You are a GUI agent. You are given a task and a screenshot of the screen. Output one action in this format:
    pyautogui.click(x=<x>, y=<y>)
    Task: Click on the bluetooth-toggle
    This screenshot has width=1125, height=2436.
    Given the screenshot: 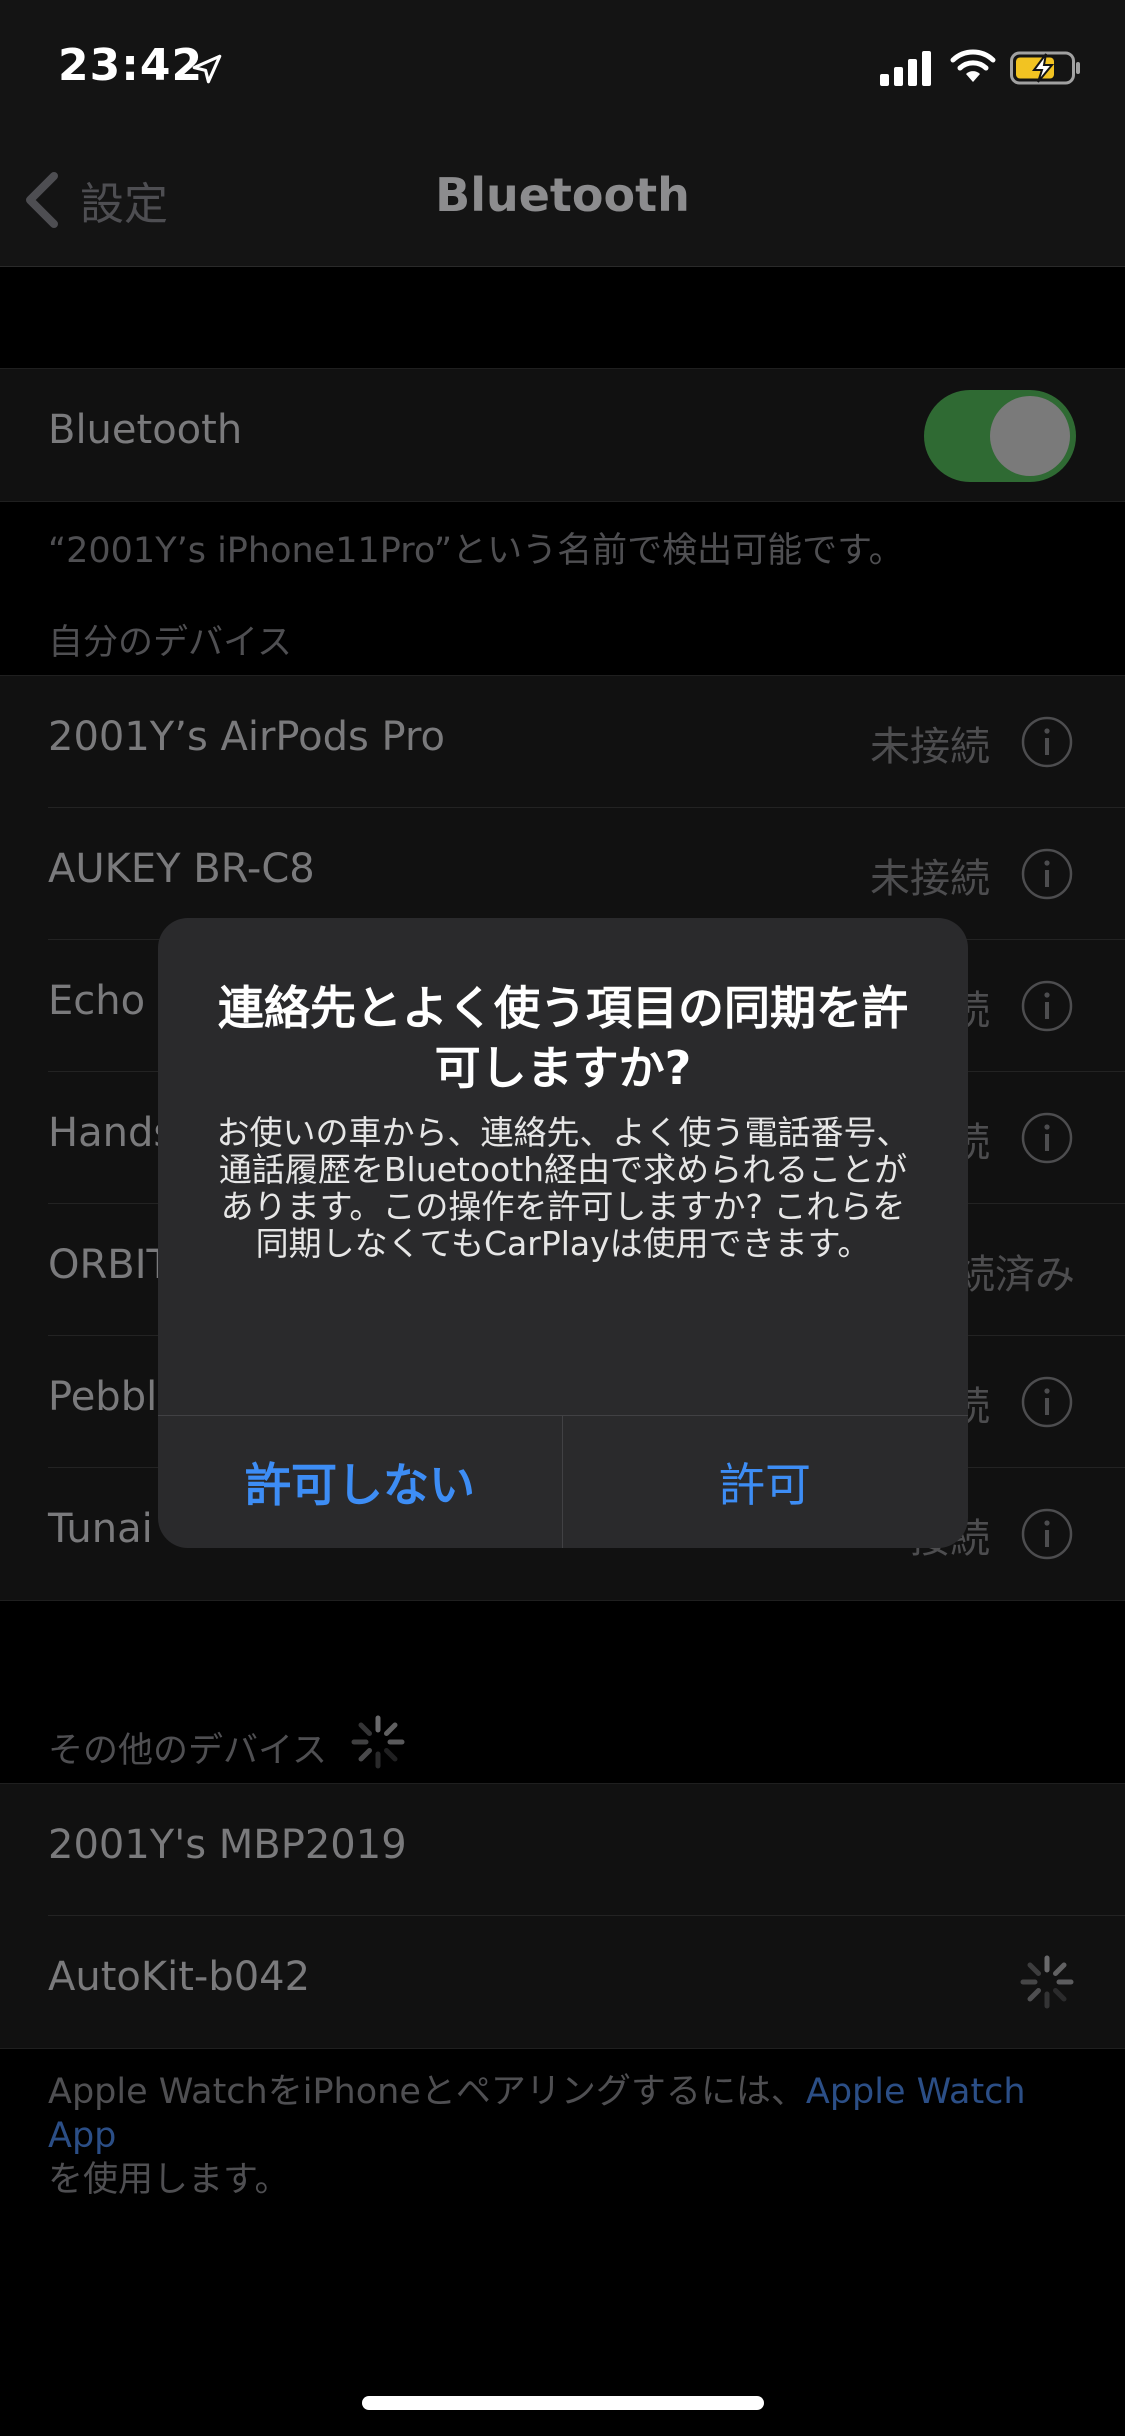 What is the action you would take?
    pyautogui.click(x=1000, y=436)
    